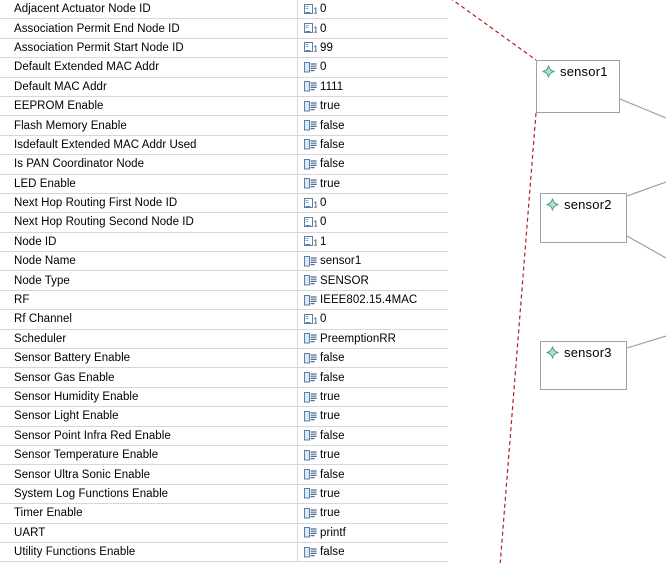 This screenshot has height=563, width=666. What do you see at coordinates (372, 67) in the screenshot?
I see `property-value-cell: 0` at bounding box center [372, 67].